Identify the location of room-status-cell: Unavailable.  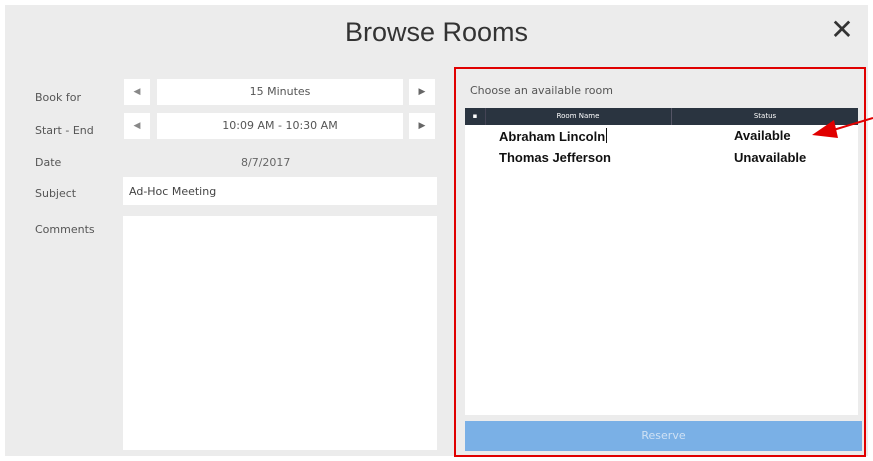
(770, 157).